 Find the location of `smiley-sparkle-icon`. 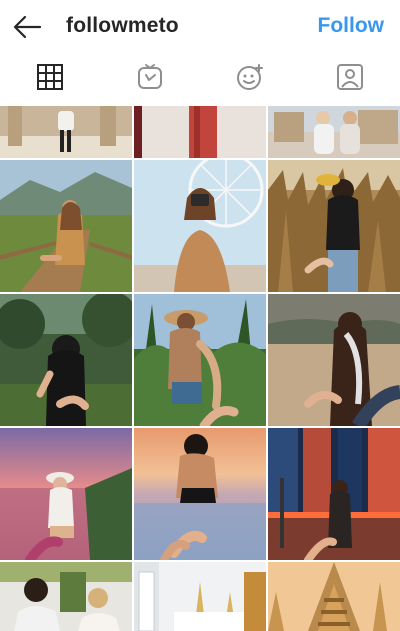

smiley-sparkle-icon is located at coordinates (250, 79).